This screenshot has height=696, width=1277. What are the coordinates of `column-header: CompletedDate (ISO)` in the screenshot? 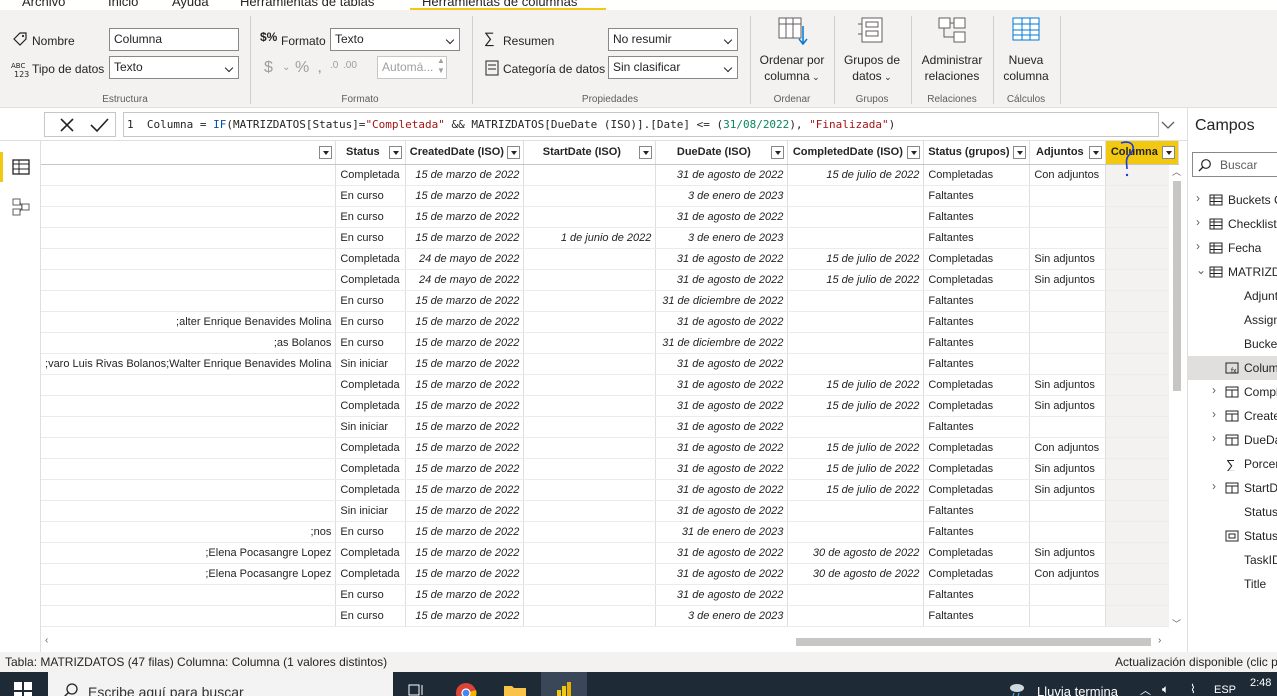 It's located at (856, 153).